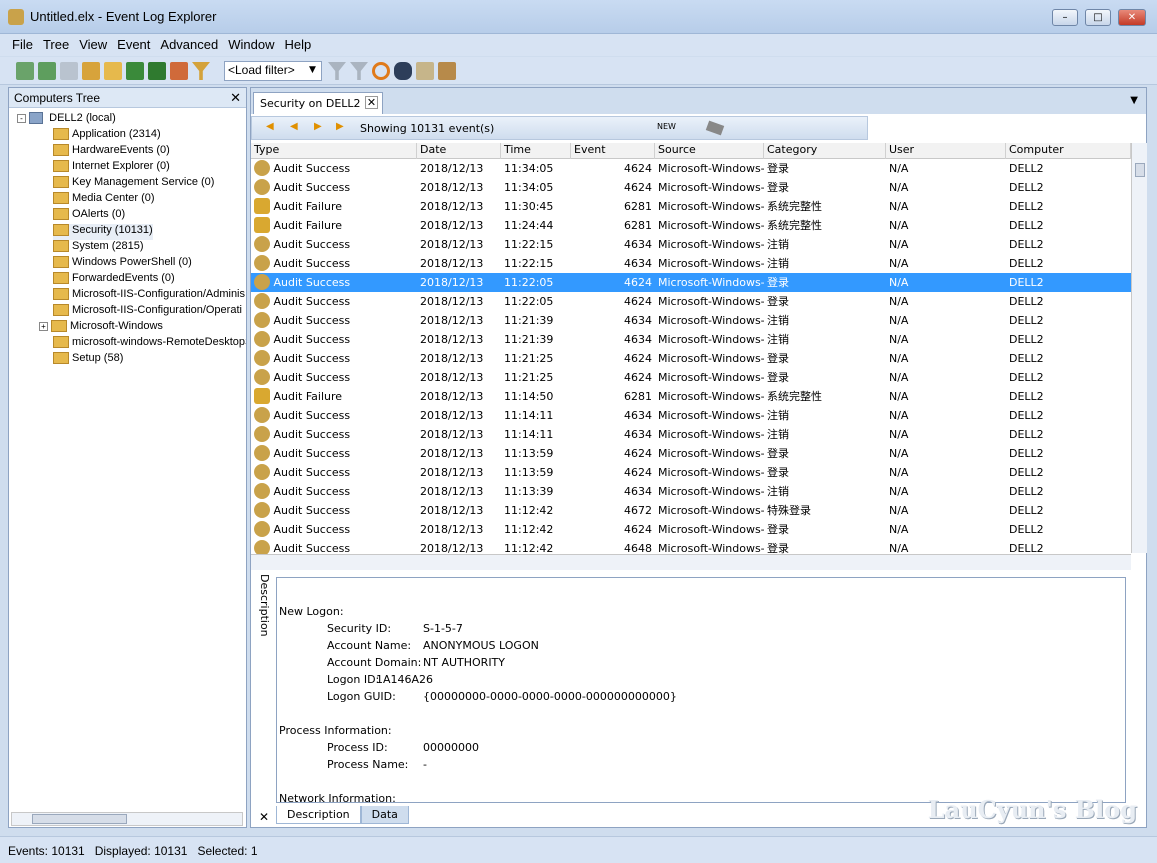  I want to click on print-icon, so click(447, 71).